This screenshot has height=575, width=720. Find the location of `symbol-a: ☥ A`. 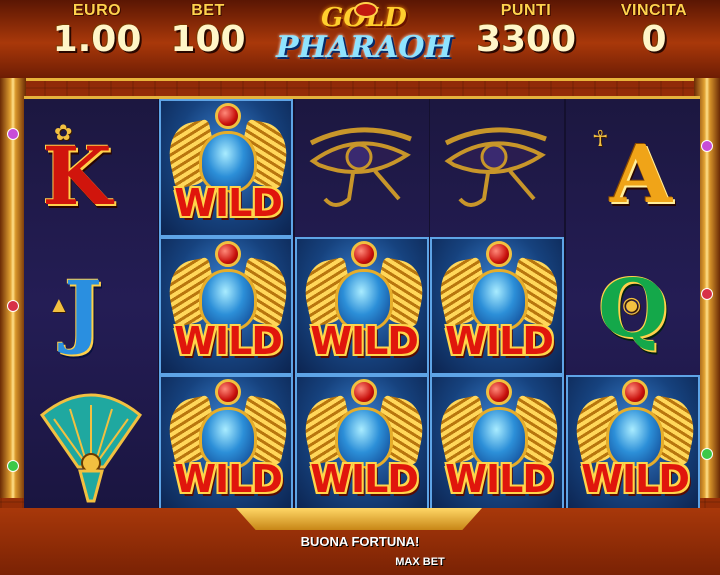

symbol-a: ☥ A is located at coordinates (633, 168).